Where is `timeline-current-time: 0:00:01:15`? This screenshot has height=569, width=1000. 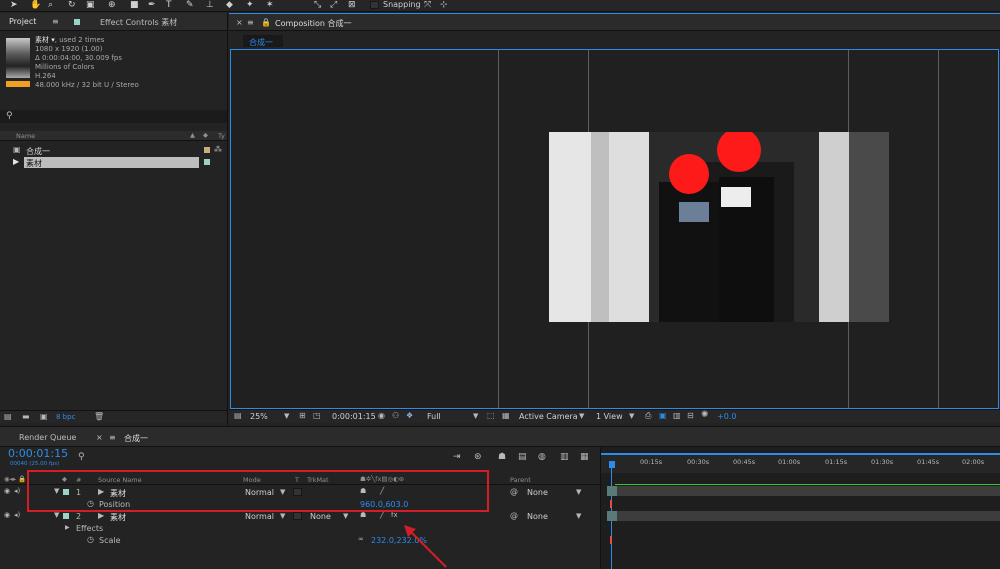
timeline-current-time: 0:00:01:15 is located at coordinates (38, 453).